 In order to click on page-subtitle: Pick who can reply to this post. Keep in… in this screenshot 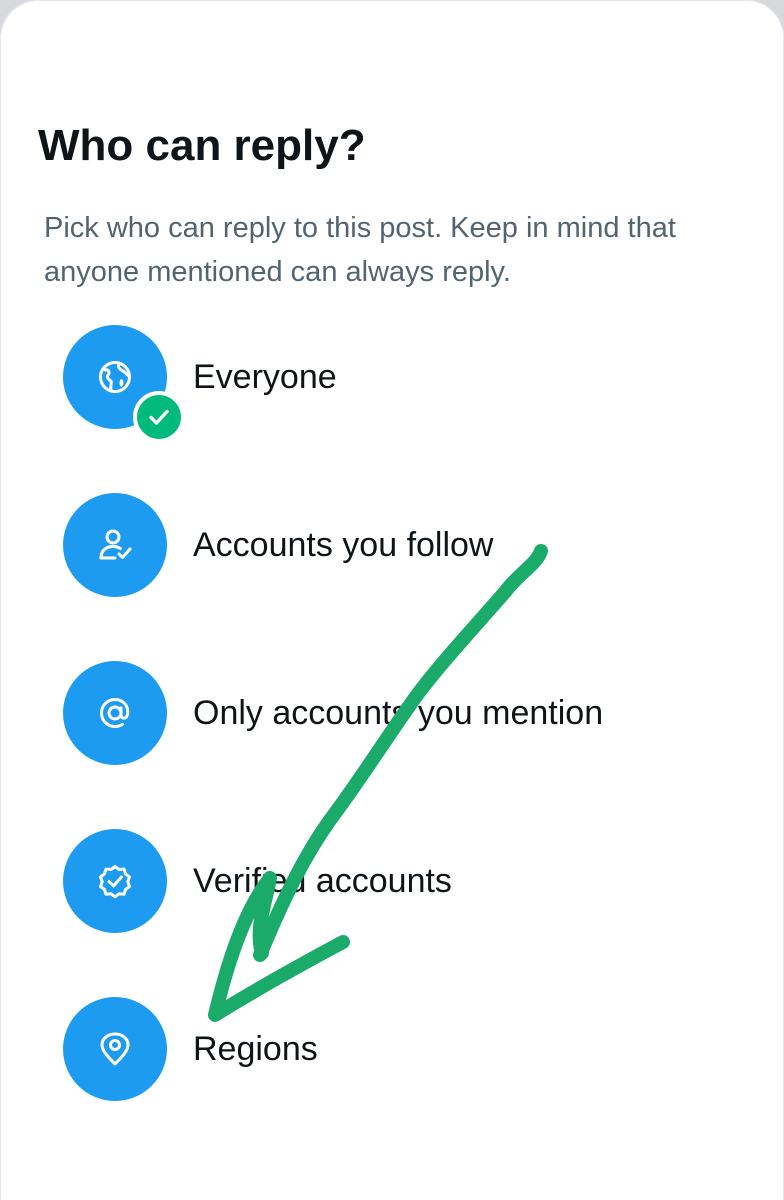, I will do `click(360, 250)`.